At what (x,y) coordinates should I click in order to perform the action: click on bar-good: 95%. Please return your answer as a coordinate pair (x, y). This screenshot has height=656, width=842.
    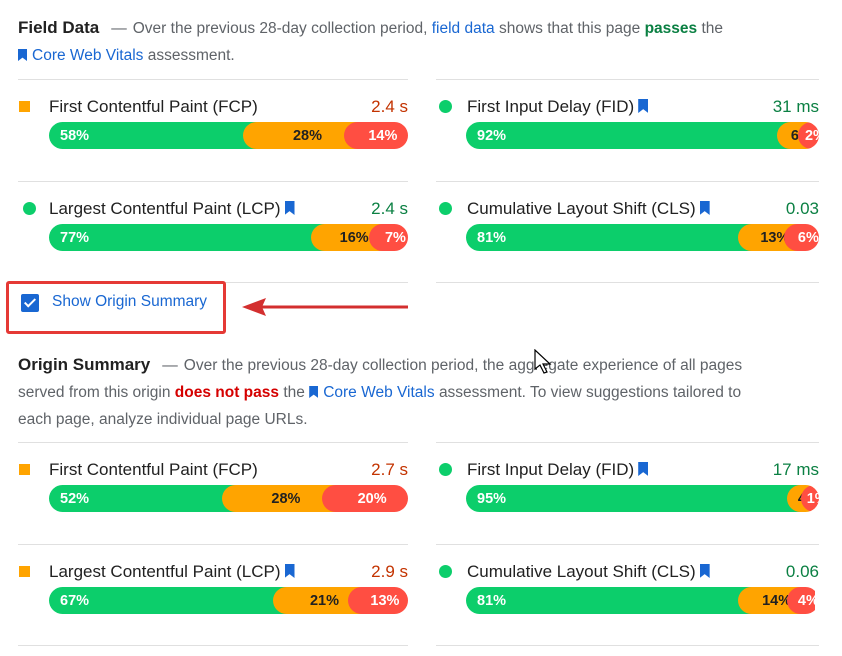
    Looking at the image, I should click on (634, 498).